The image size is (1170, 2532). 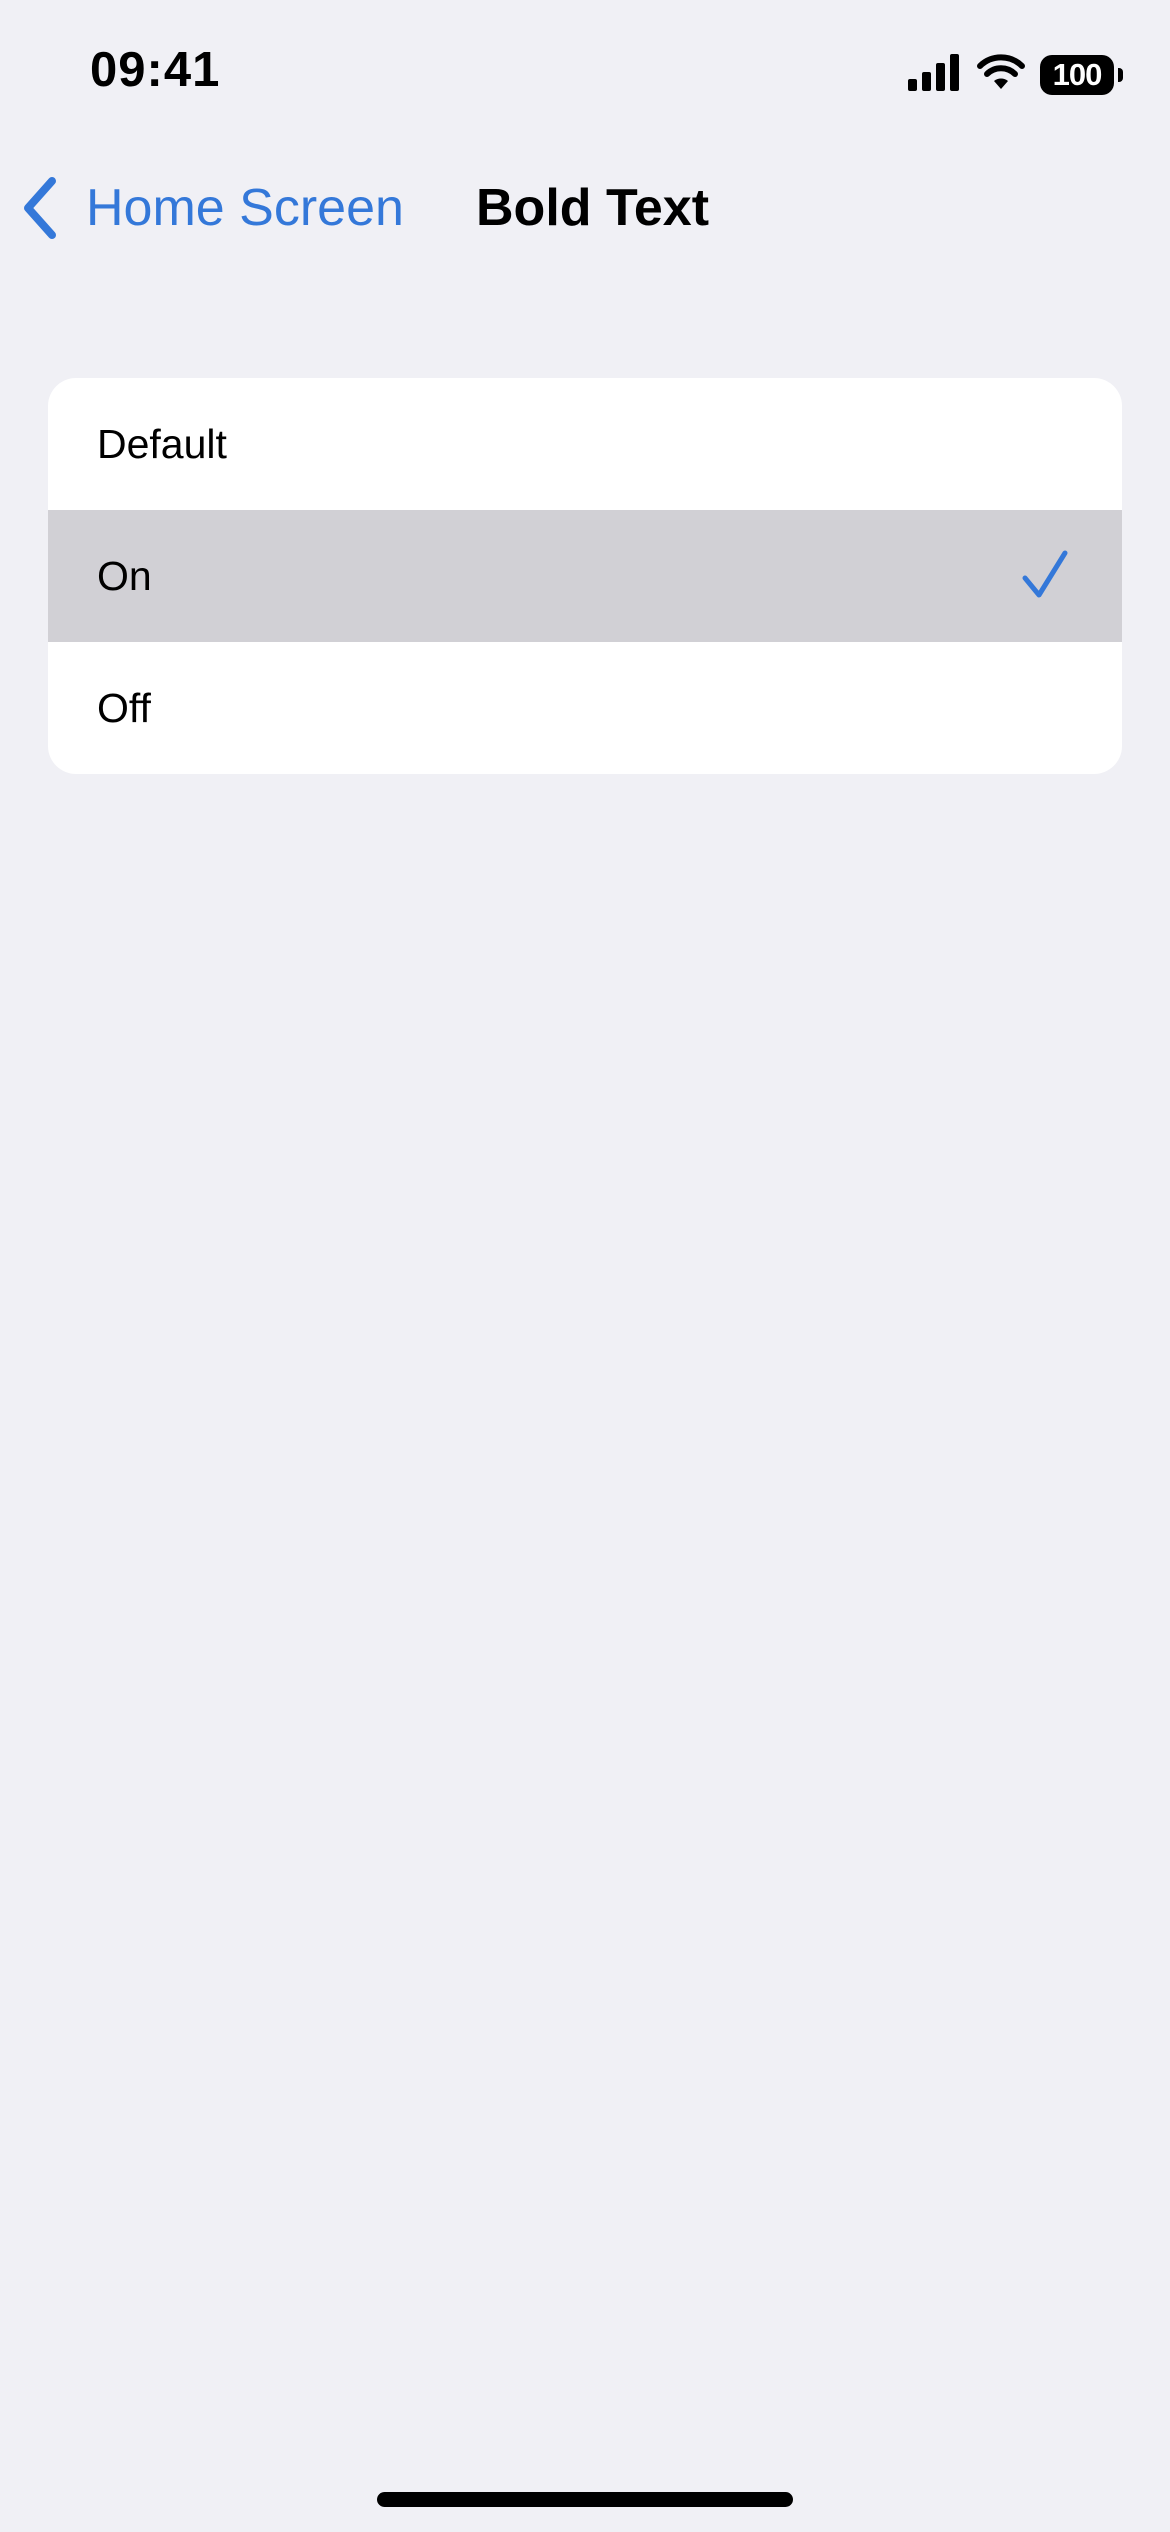 I want to click on home-indicator, so click(x=585, y=2499).